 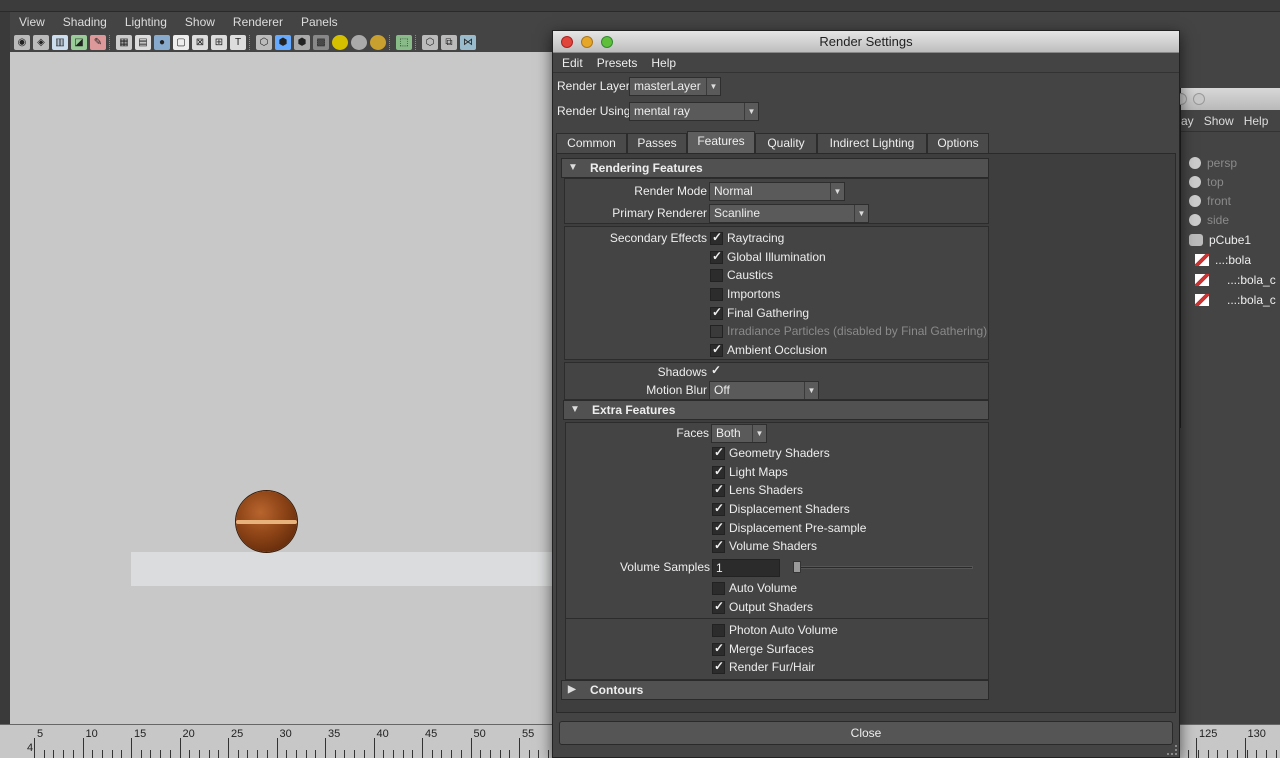 What do you see at coordinates (718, 588) in the screenshot?
I see `auto-volume-checkbox` at bounding box center [718, 588].